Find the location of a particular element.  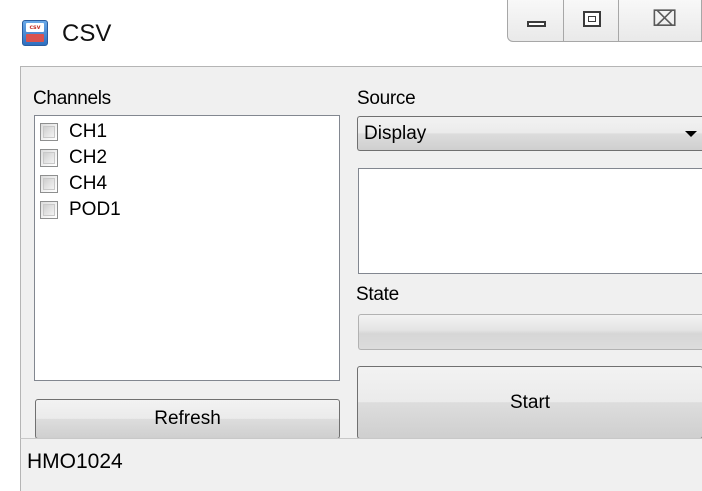

chevron-down-icon is located at coordinates (691, 134).